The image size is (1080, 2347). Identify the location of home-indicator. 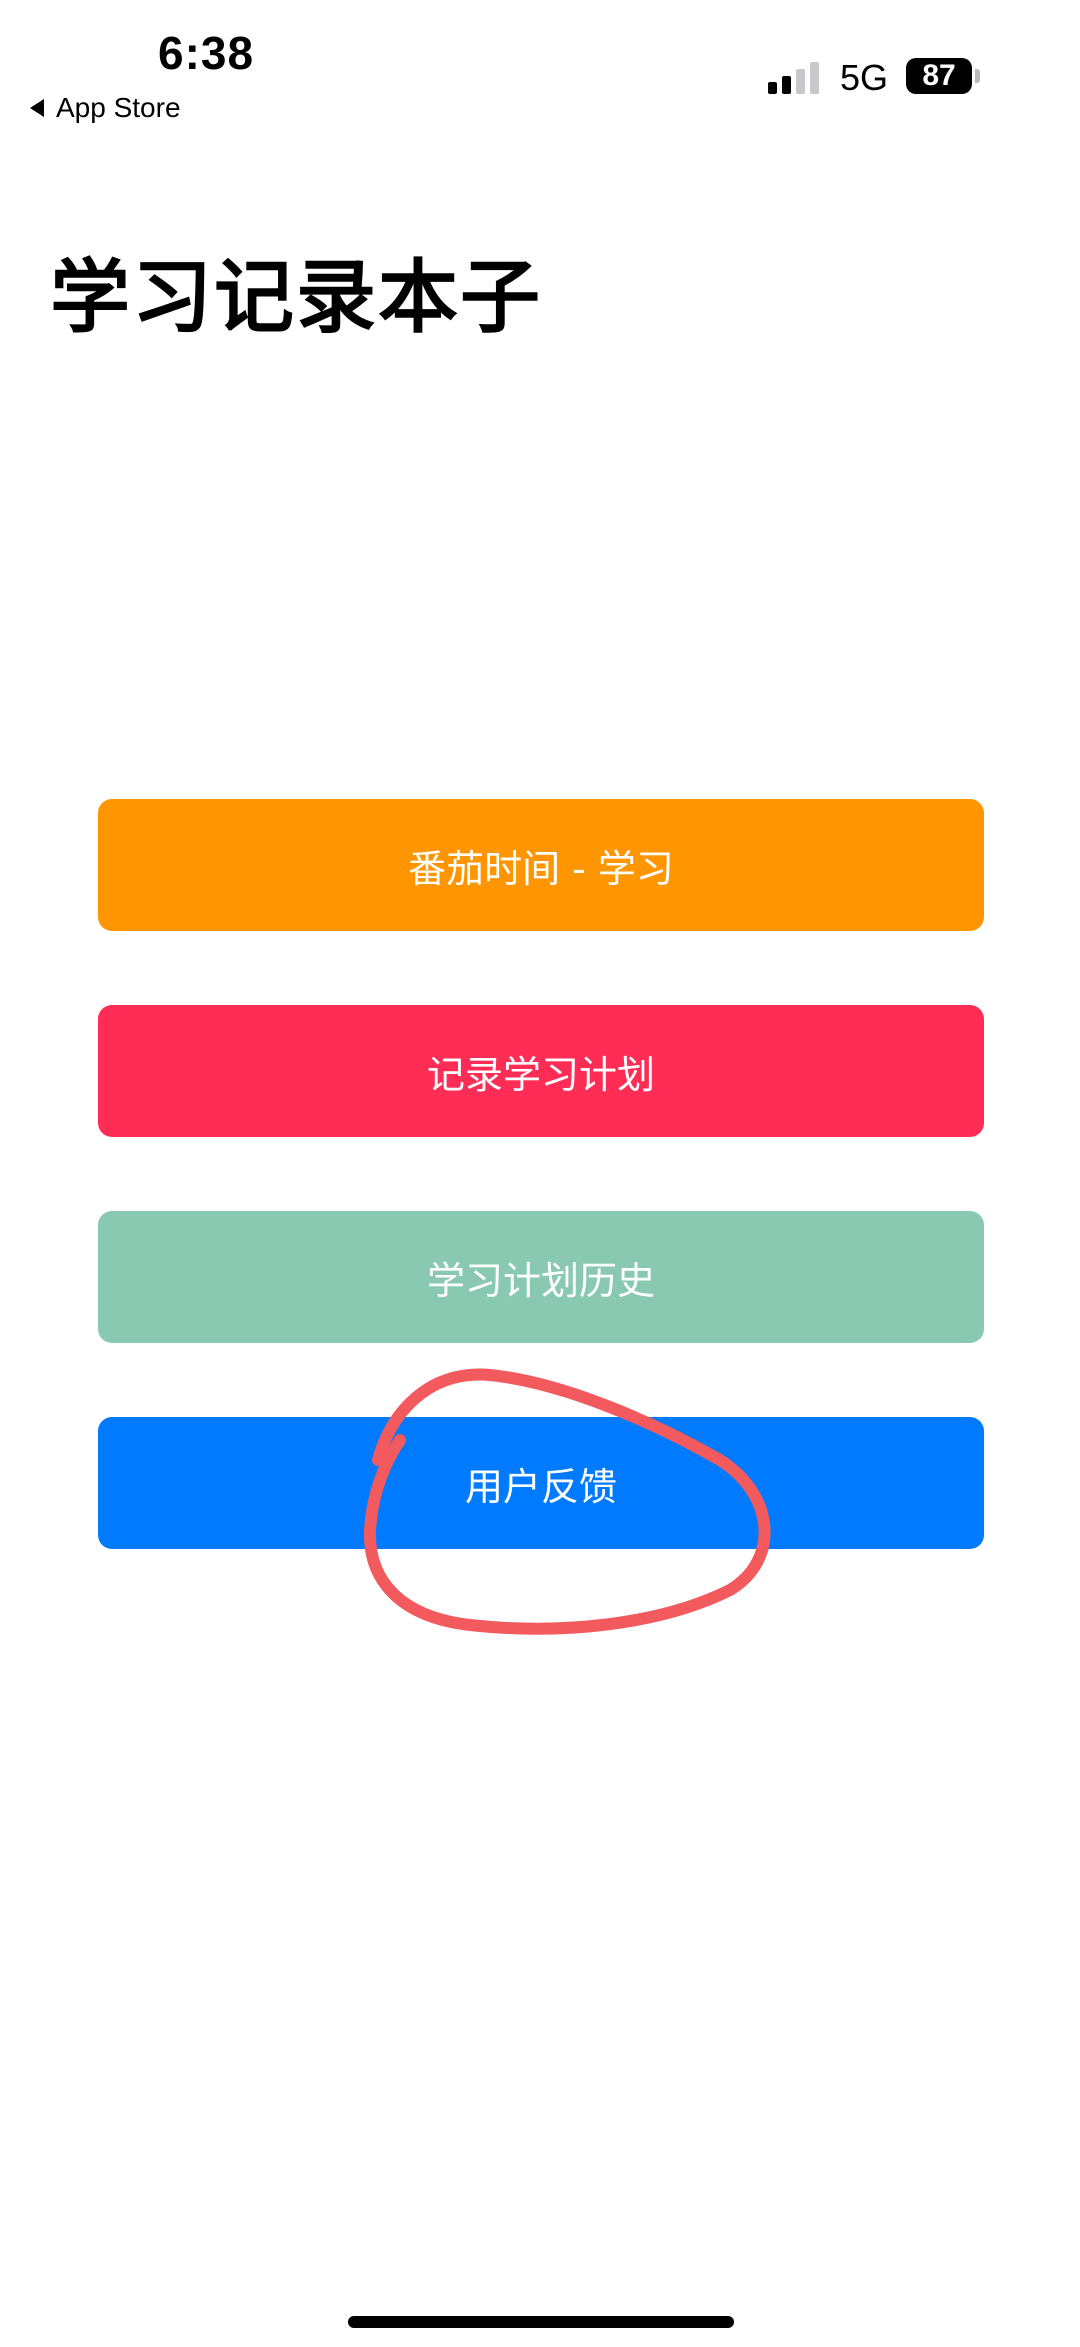
(541, 2322).